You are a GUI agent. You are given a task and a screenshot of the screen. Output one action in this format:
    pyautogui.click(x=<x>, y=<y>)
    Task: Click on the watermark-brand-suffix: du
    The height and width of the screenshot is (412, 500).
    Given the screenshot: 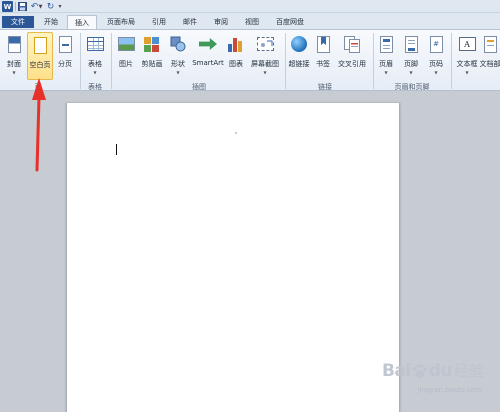 What is the action you would take?
    pyautogui.click(x=440, y=370)
    